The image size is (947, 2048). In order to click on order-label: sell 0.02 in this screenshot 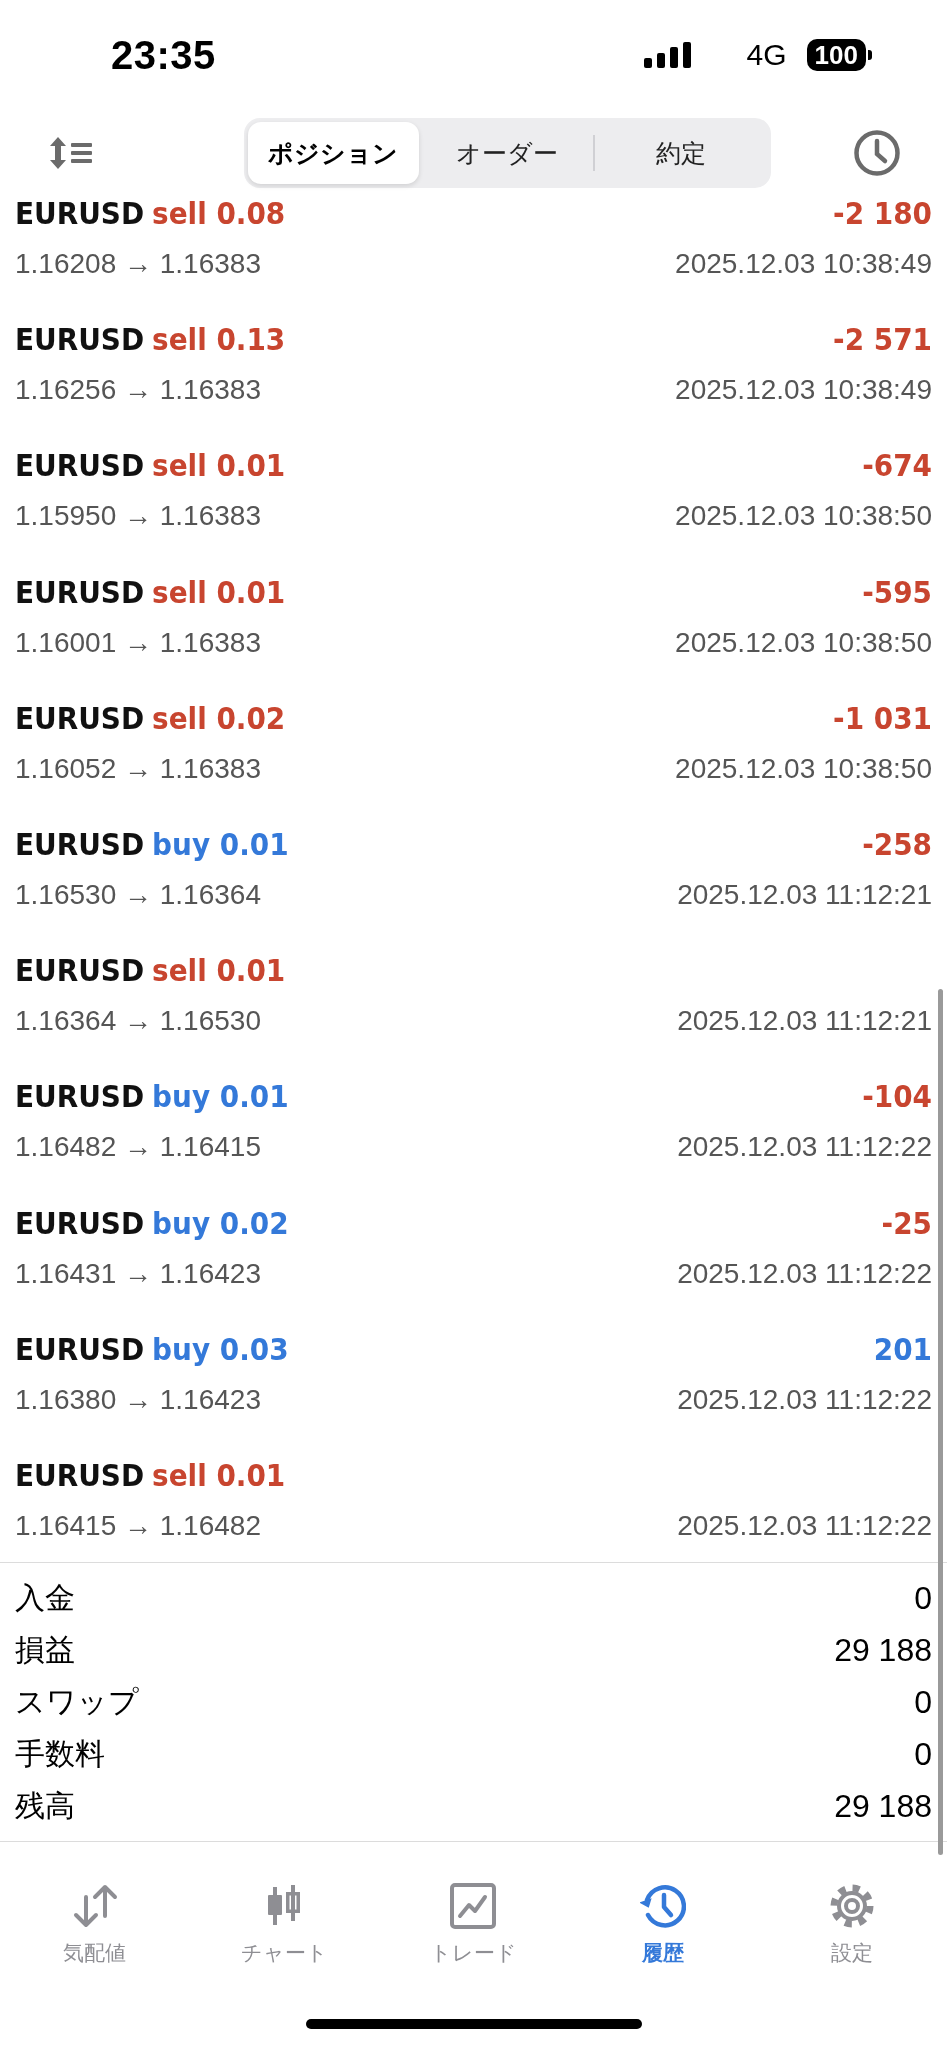, I will do `click(219, 717)`.